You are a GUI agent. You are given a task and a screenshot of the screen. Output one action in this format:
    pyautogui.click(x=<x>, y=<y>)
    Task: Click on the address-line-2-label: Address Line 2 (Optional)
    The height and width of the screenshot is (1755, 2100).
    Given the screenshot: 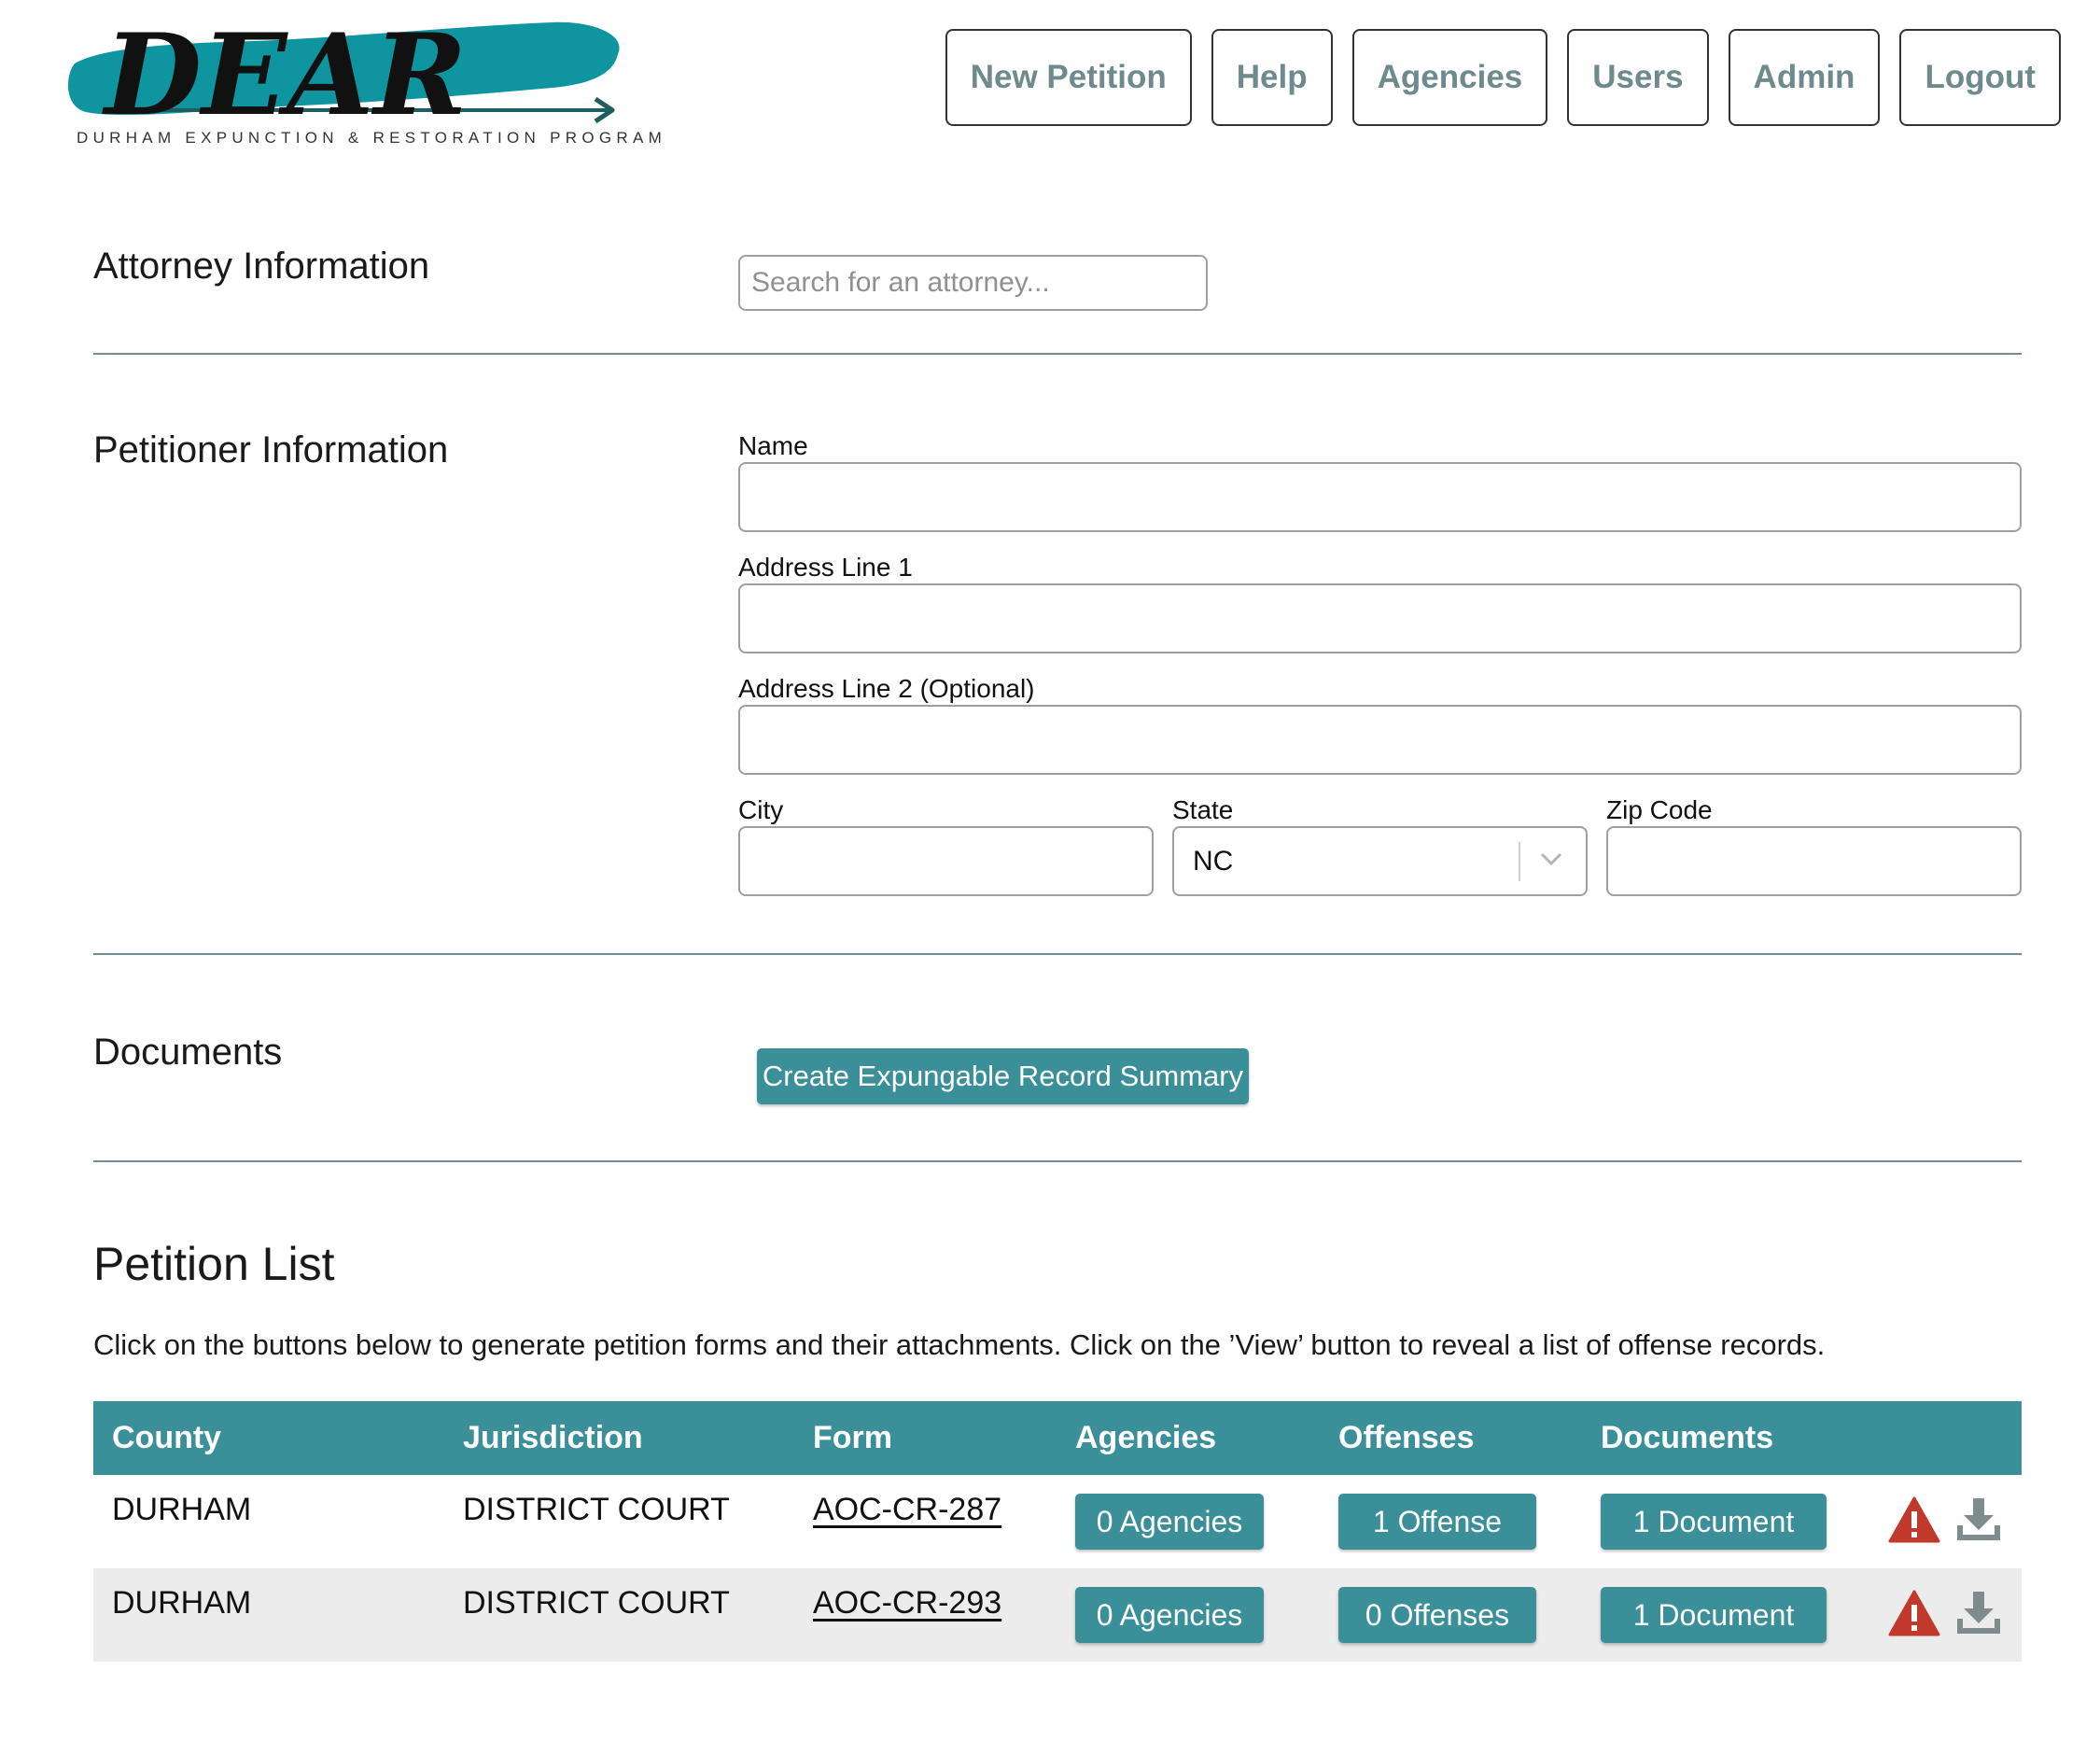 What is the action you would take?
    pyautogui.click(x=886, y=688)
    